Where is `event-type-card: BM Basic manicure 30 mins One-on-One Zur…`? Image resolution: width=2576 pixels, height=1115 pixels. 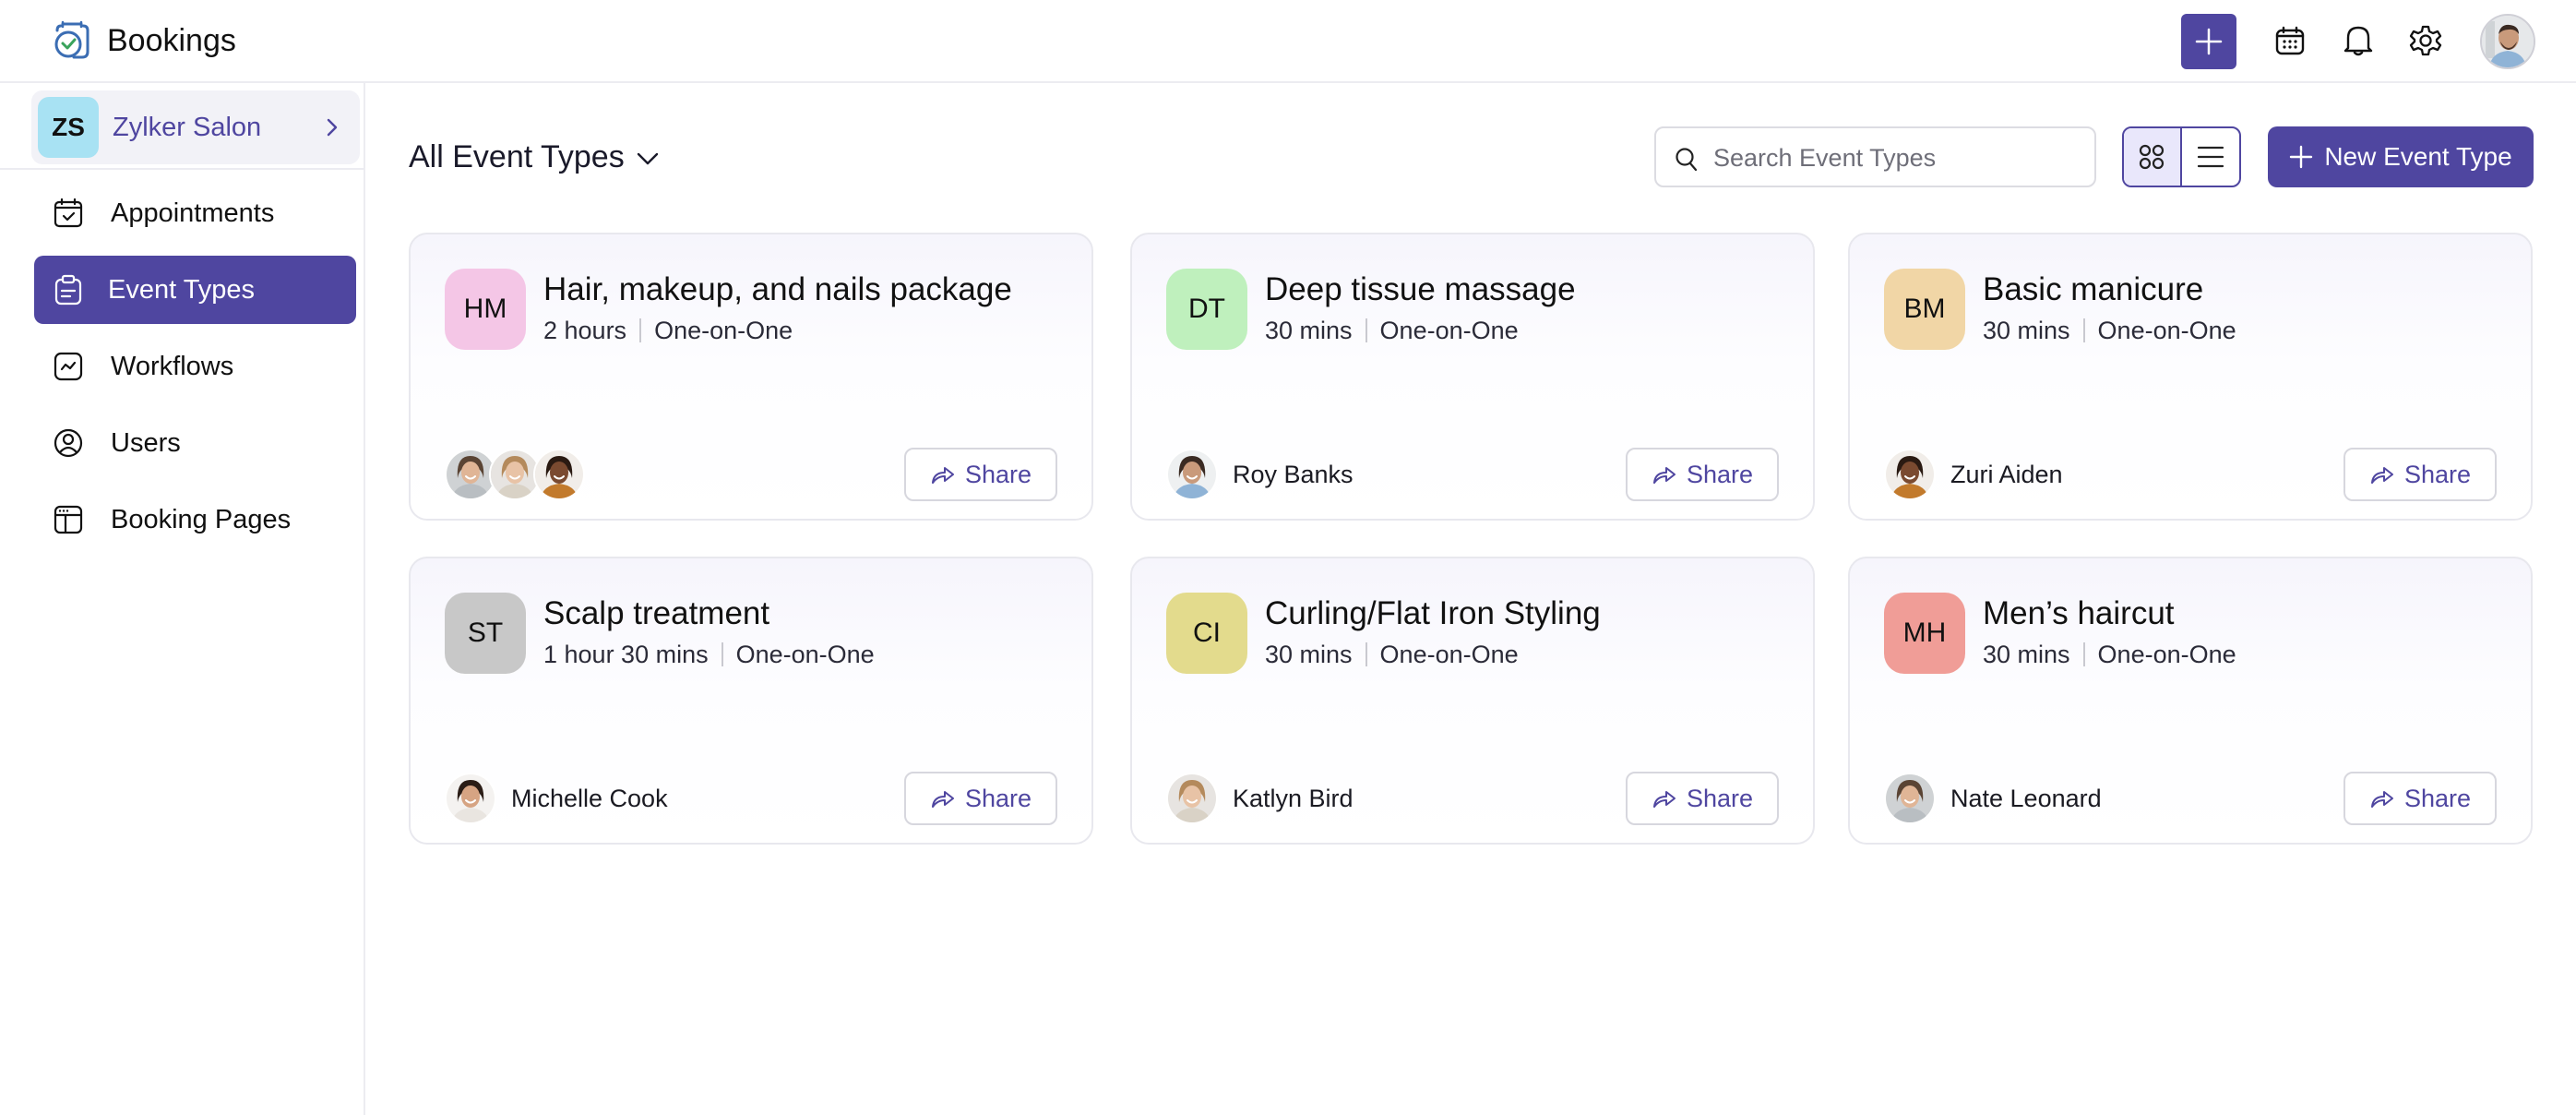 event-type-card: BM Basic manicure 30 mins One-on-One Zur… is located at coordinates (2190, 377).